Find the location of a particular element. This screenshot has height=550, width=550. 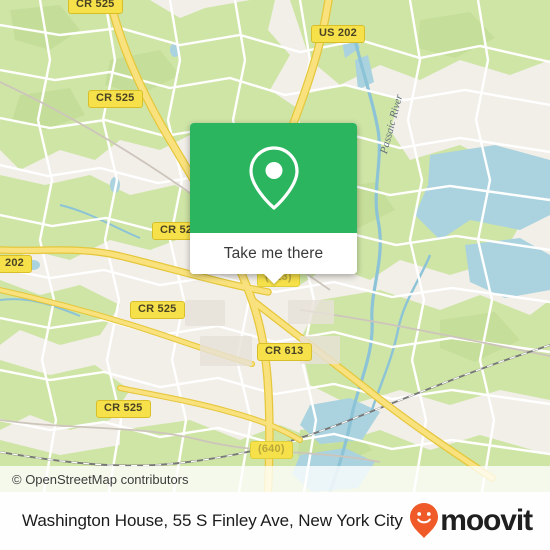

osm-attribution-text: © OpenStreetMap contributors is located at coordinates (94, 479).